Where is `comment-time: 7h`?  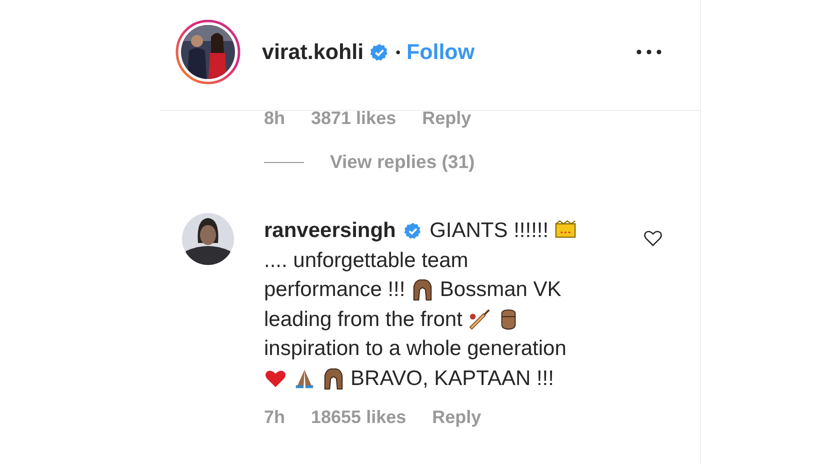
comment-time: 7h is located at coordinates (275, 417).